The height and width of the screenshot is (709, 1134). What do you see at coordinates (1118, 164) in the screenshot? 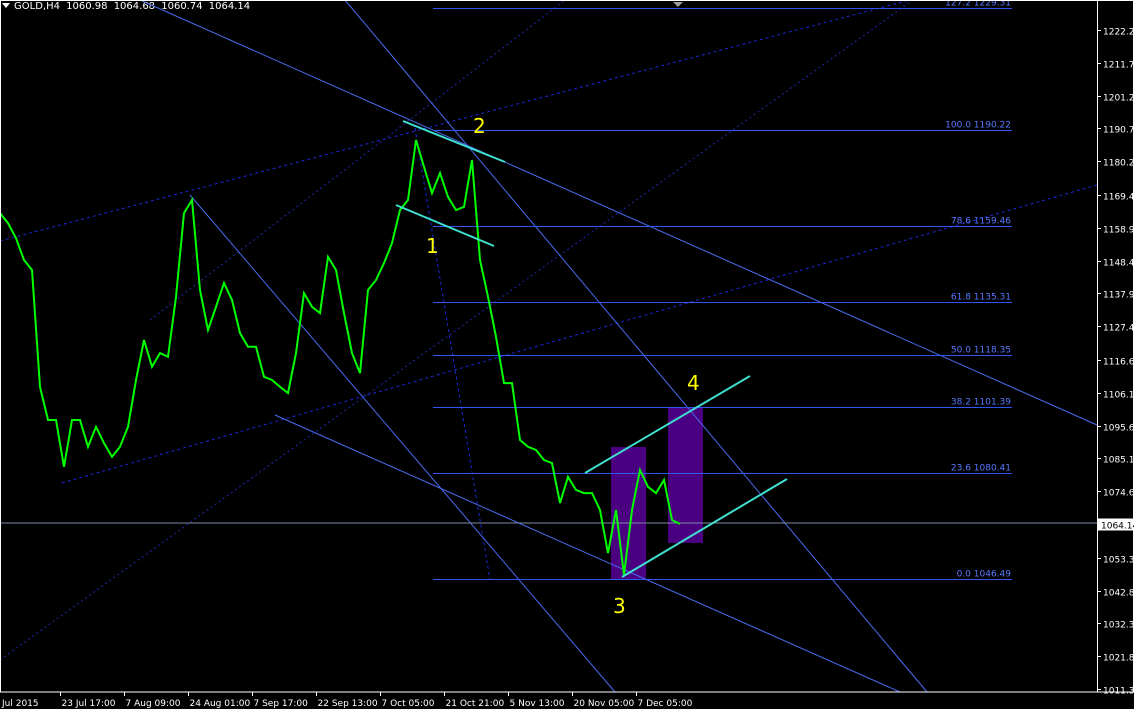
I see `y-tick-label: 1180.20` at bounding box center [1118, 164].